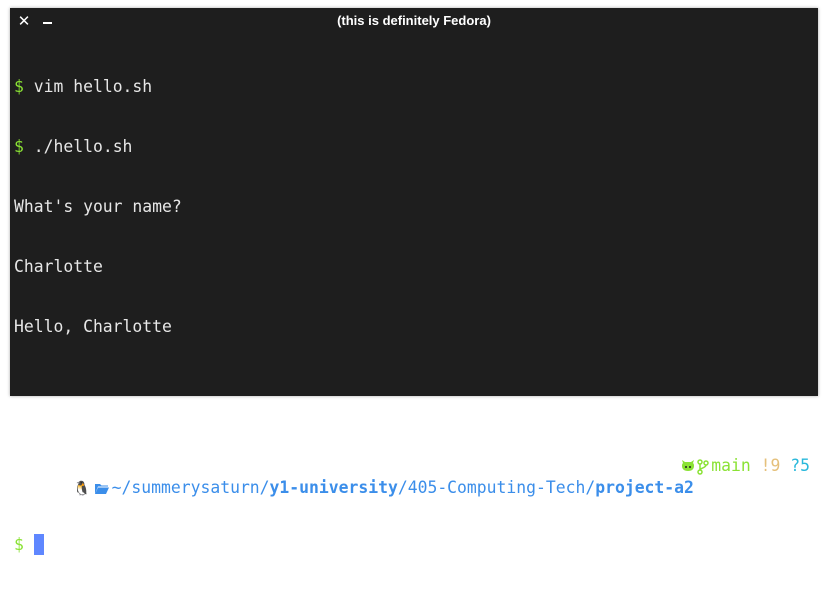  I want to click on git-status: main !9 ?5, so click(745, 466).